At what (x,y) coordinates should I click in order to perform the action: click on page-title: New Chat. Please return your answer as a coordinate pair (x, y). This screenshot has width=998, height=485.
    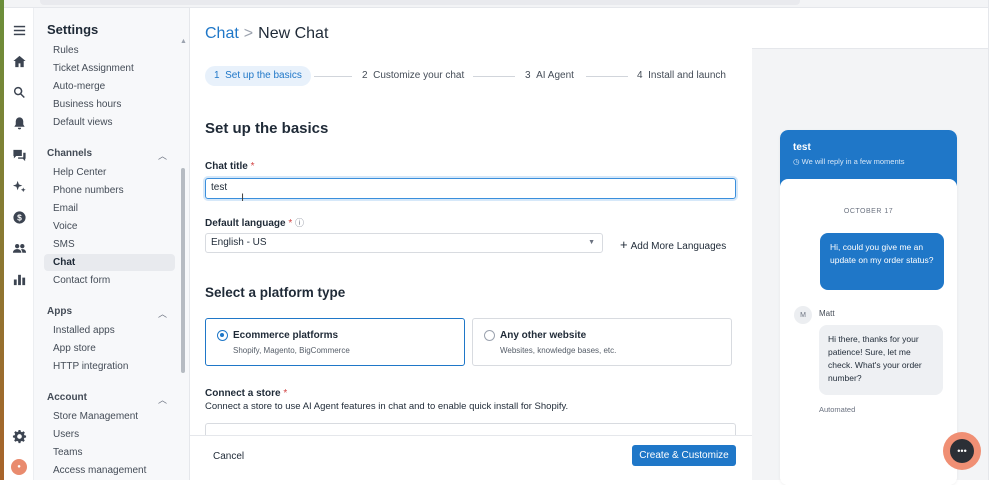
    Looking at the image, I should click on (293, 33).